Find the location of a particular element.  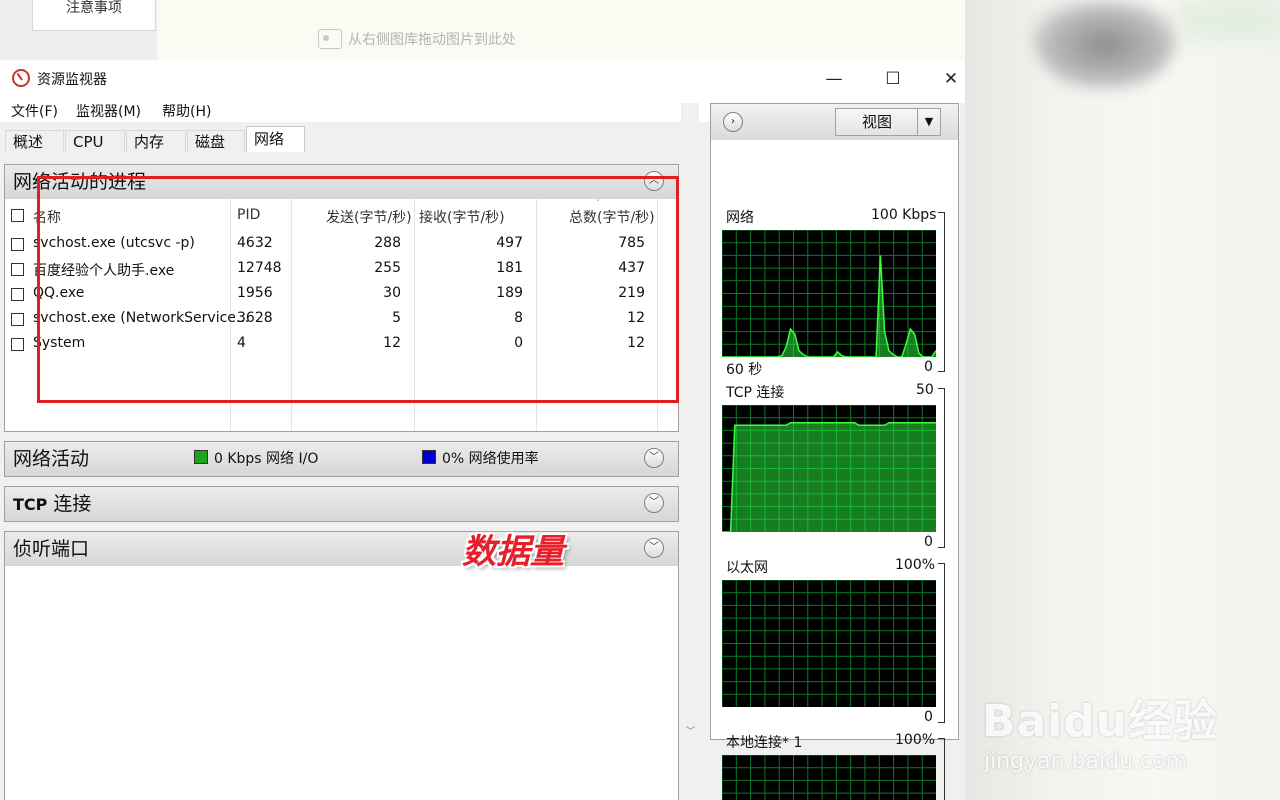

menu-monitor: 监视器(M) is located at coordinates (108, 111).